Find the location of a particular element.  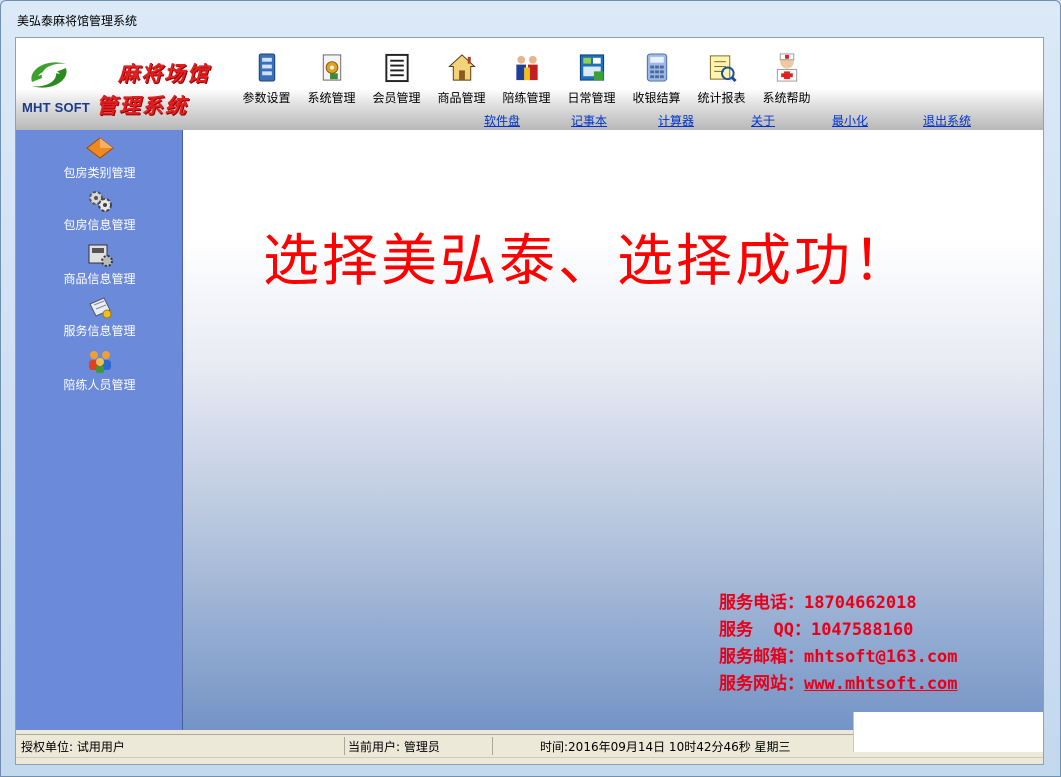

cashier-calculator-icon is located at coordinates (656, 67).